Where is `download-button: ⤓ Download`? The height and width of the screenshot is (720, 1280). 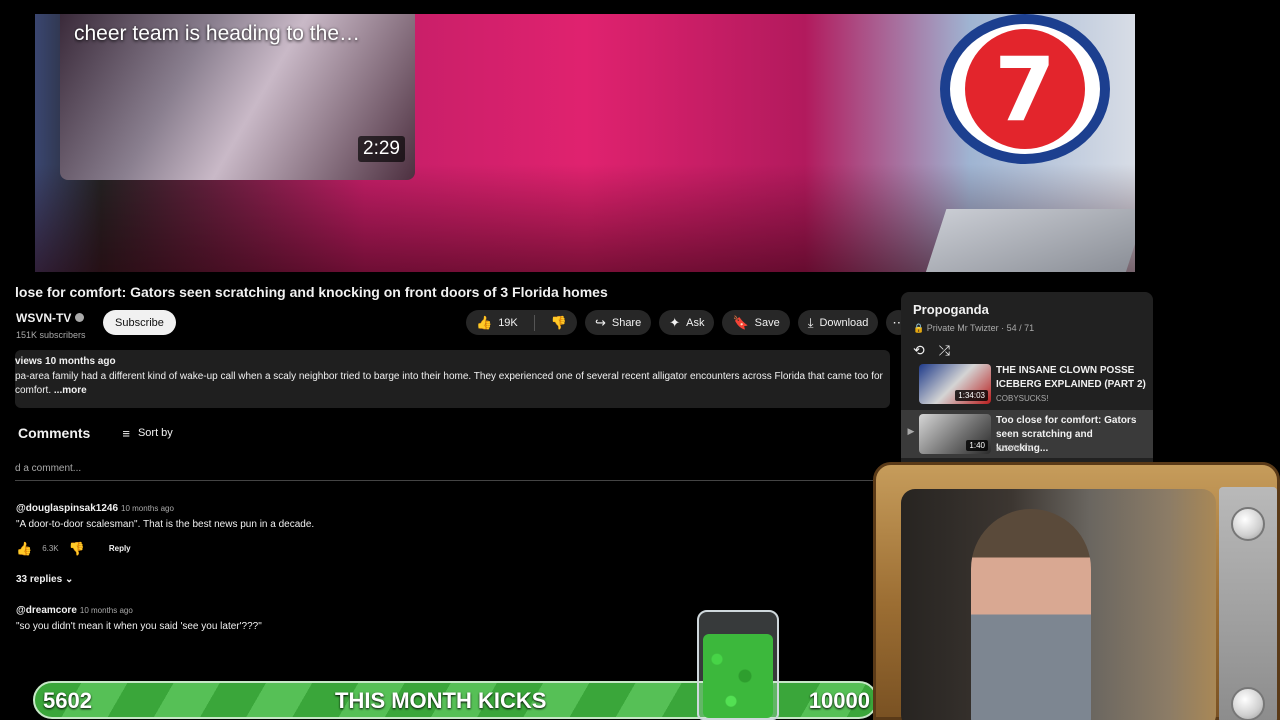 download-button: ⤓ Download is located at coordinates (838, 322).